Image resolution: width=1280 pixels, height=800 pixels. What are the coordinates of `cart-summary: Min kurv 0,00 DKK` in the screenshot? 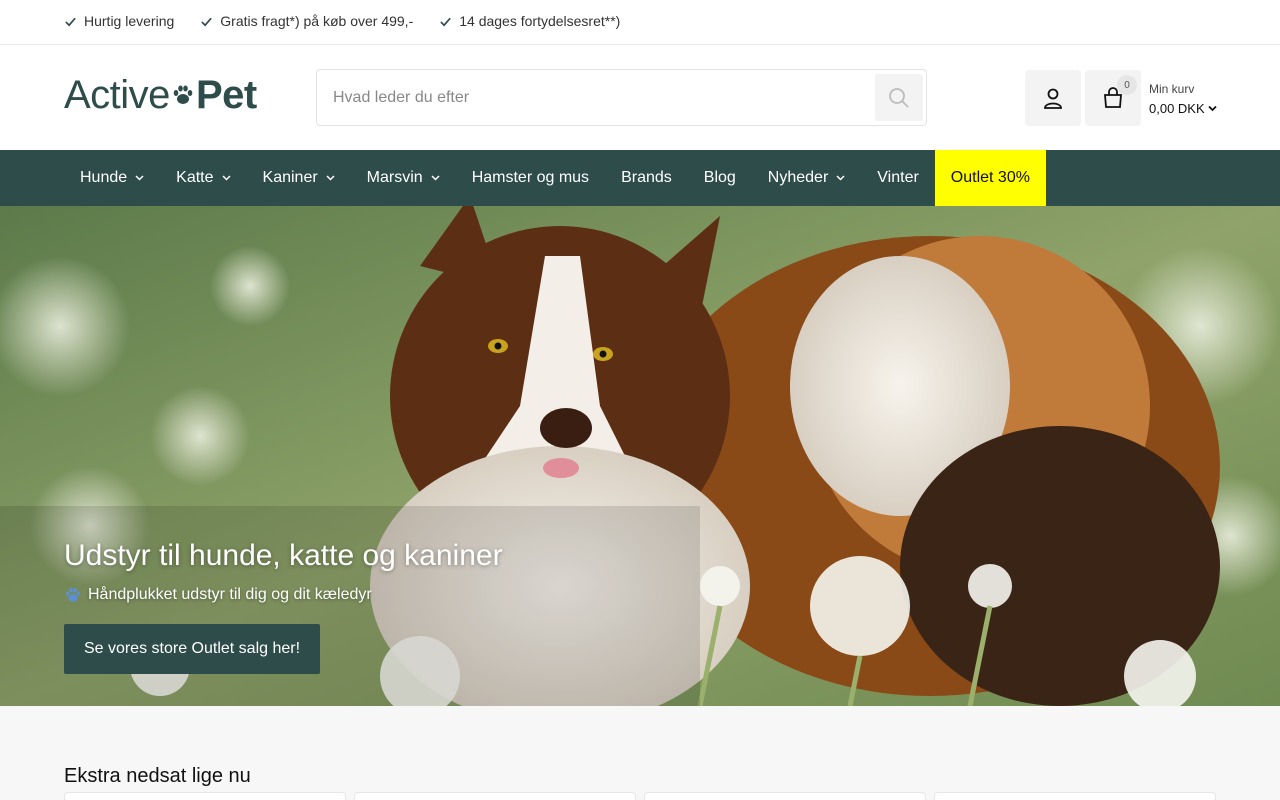 It's located at (1183, 99).